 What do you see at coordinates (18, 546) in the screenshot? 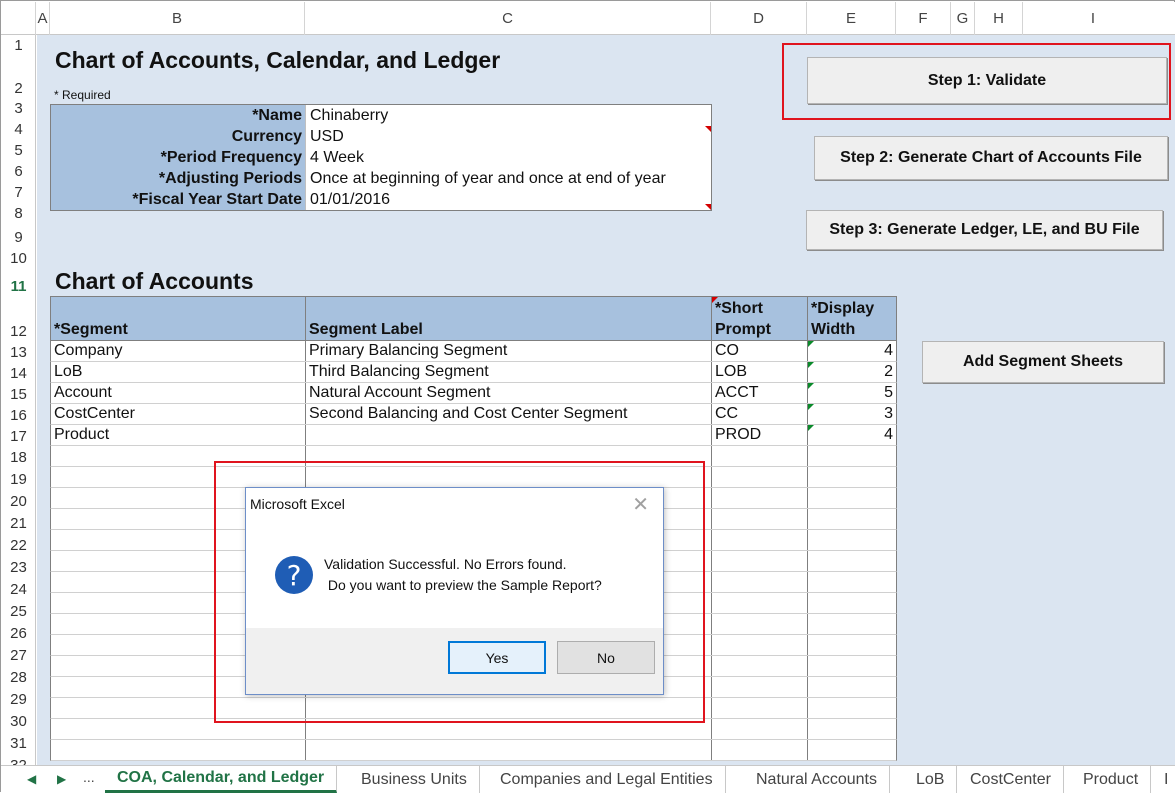
I see `row-header-22: 22` at bounding box center [18, 546].